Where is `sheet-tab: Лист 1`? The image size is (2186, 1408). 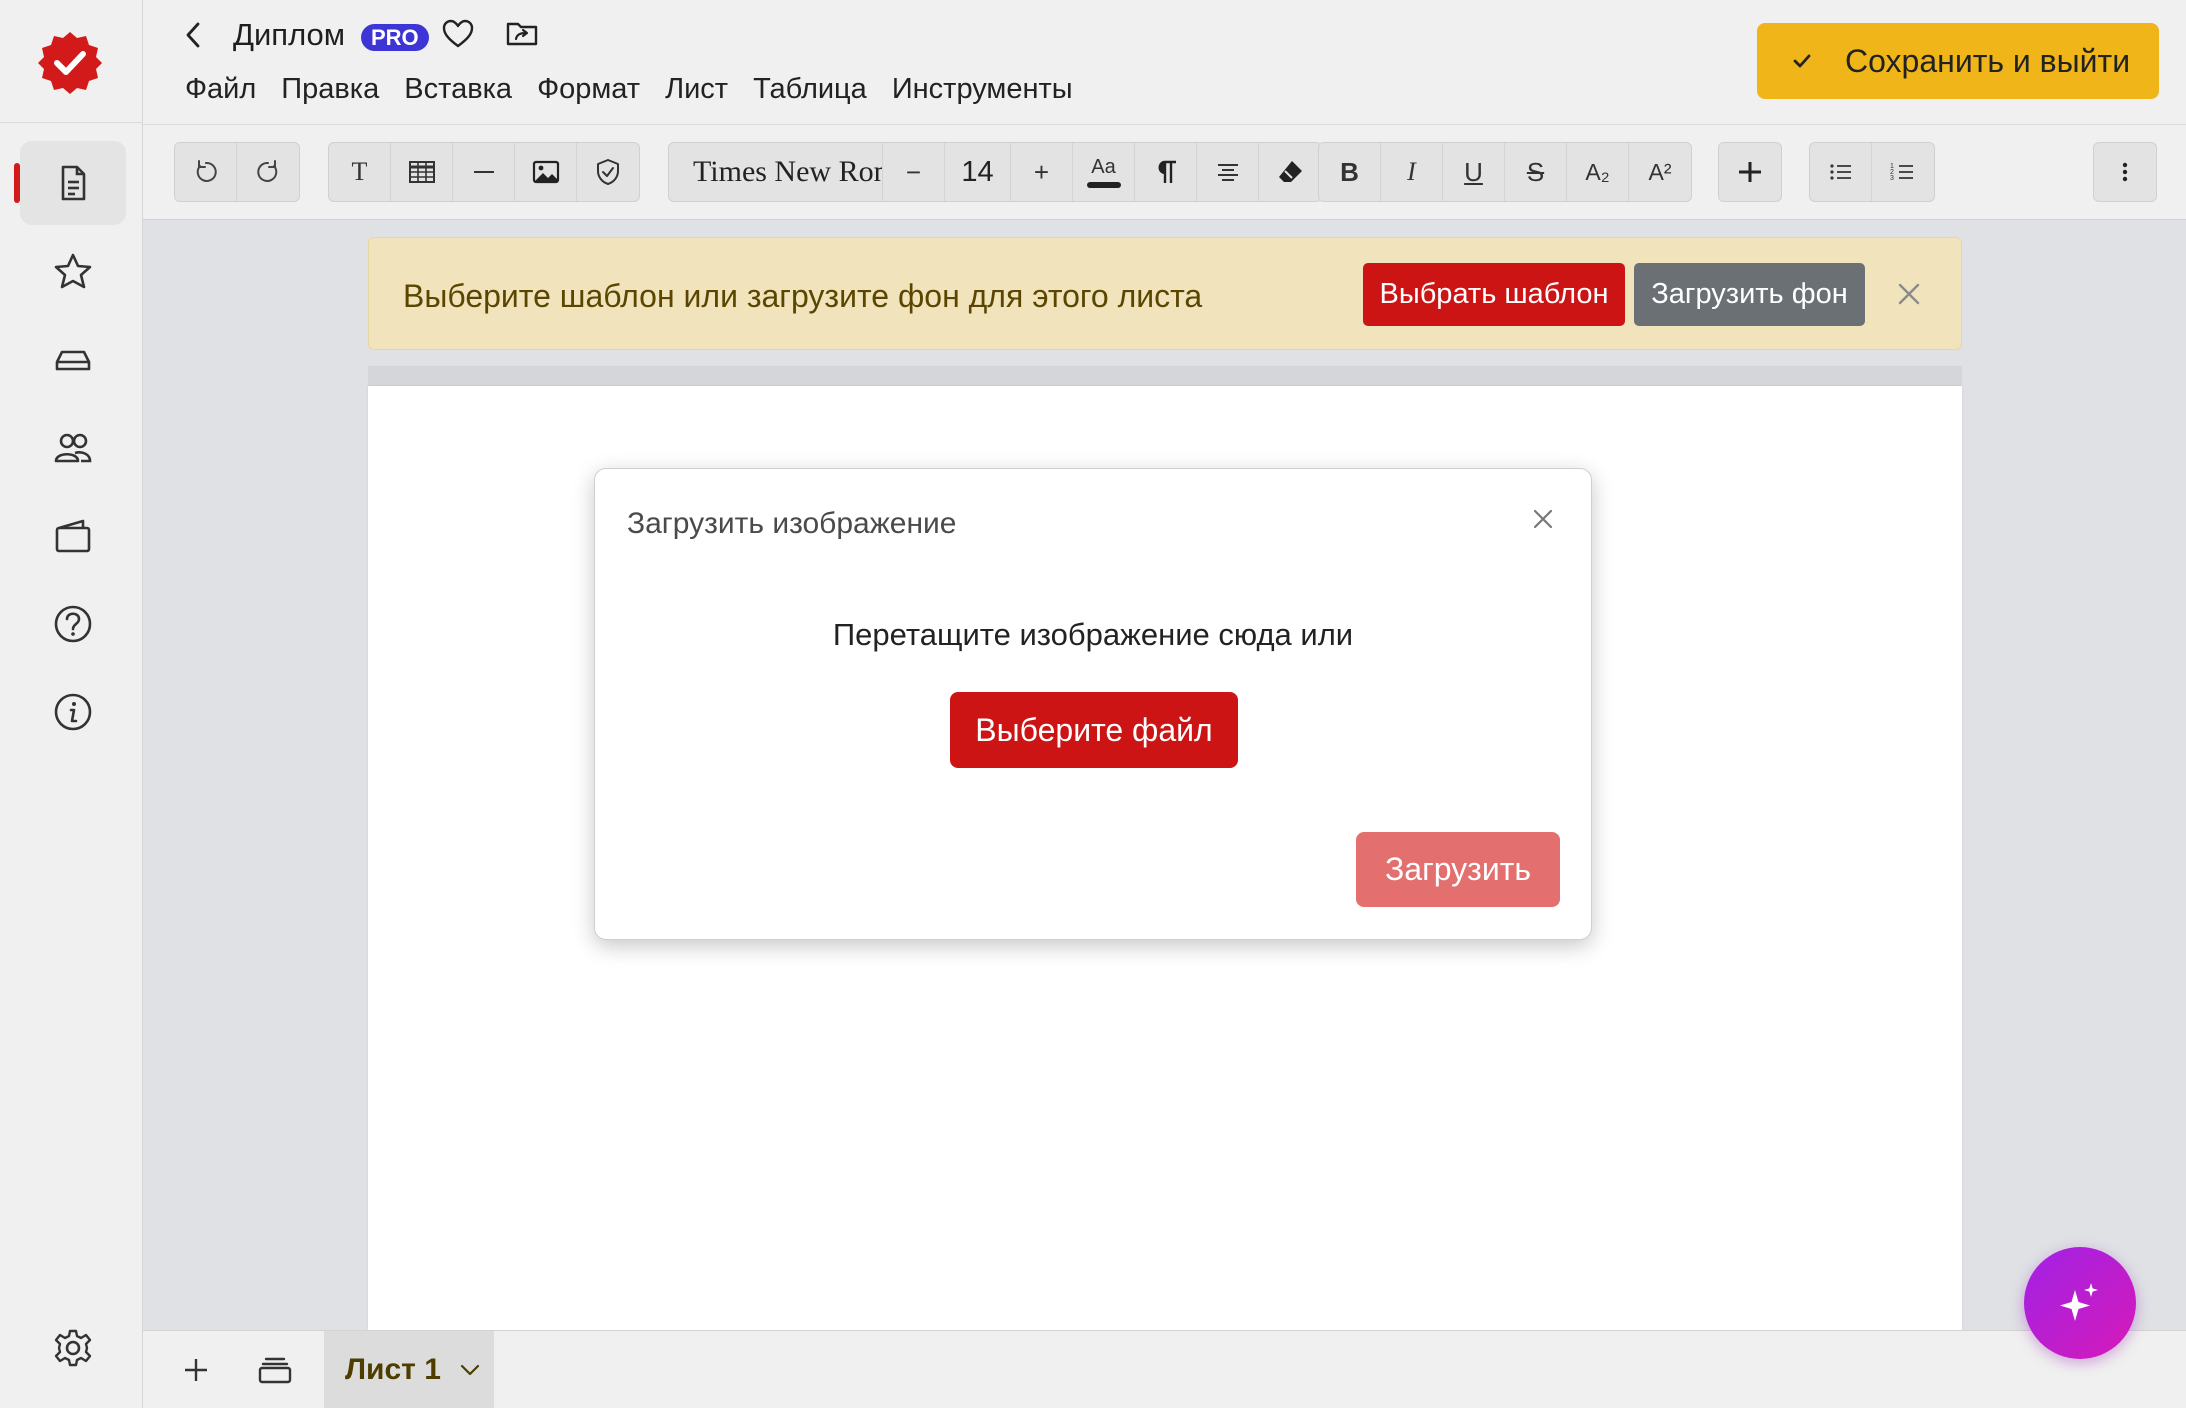 sheet-tab: Лист 1 is located at coordinates (409, 1369).